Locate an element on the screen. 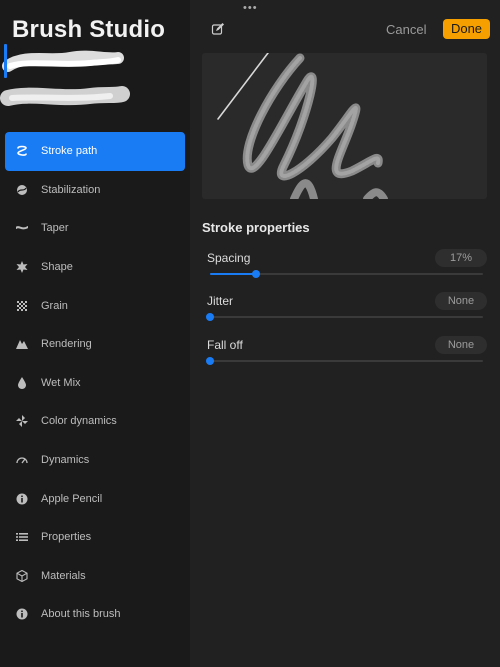 The height and width of the screenshot is (667, 500). apple-pencil-icon is located at coordinates (22, 499).